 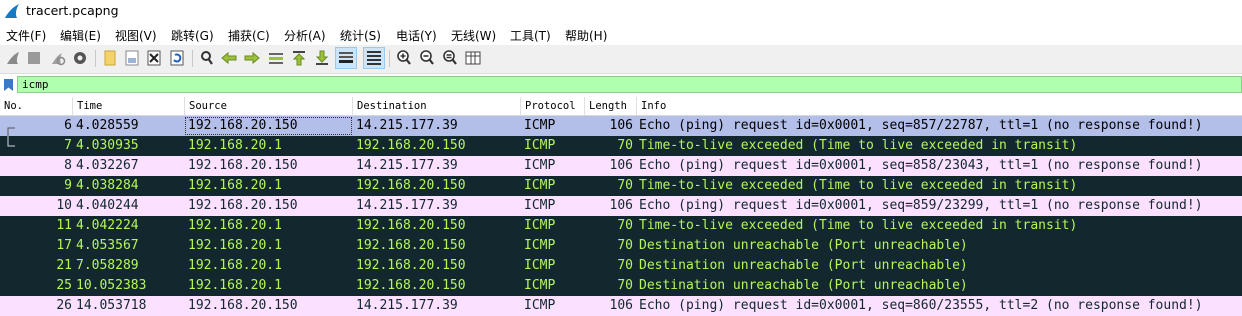 I want to click on zoom-normal-icon, so click(x=450, y=58).